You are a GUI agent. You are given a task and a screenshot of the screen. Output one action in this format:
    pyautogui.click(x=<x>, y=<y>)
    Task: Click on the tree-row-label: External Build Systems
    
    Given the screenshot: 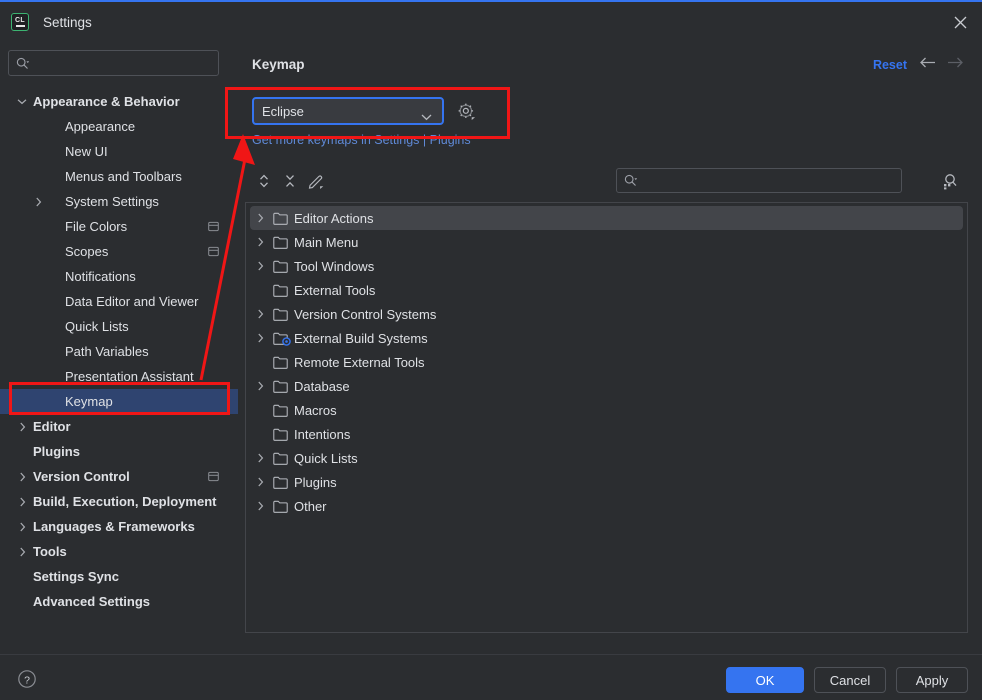 What is the action you would take?
    pyautogui.click(x=361, y=338)
    